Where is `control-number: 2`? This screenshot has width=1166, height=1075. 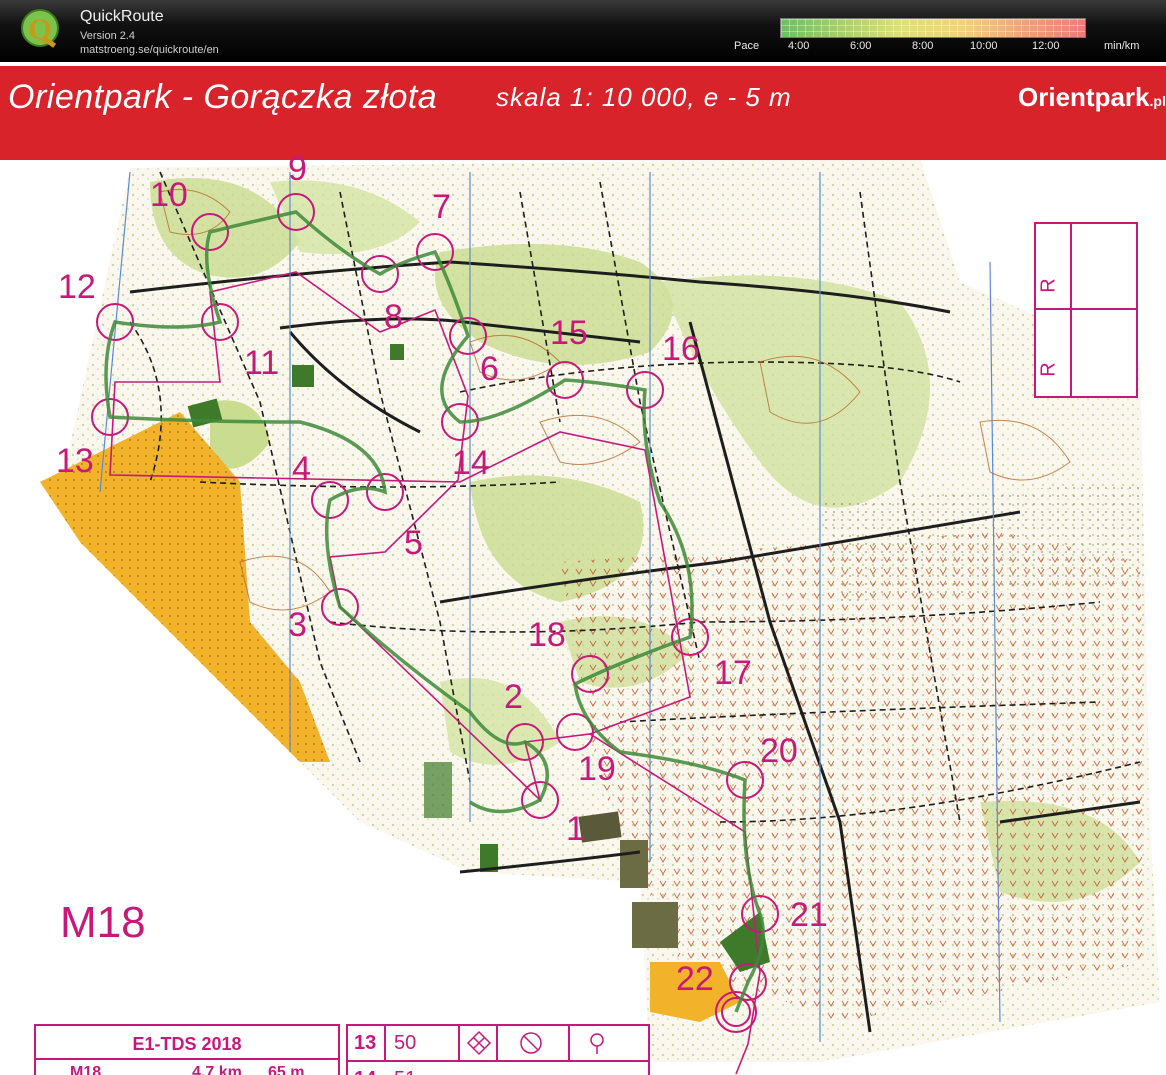
control-number: 2 is located at coordinates (513, 697).